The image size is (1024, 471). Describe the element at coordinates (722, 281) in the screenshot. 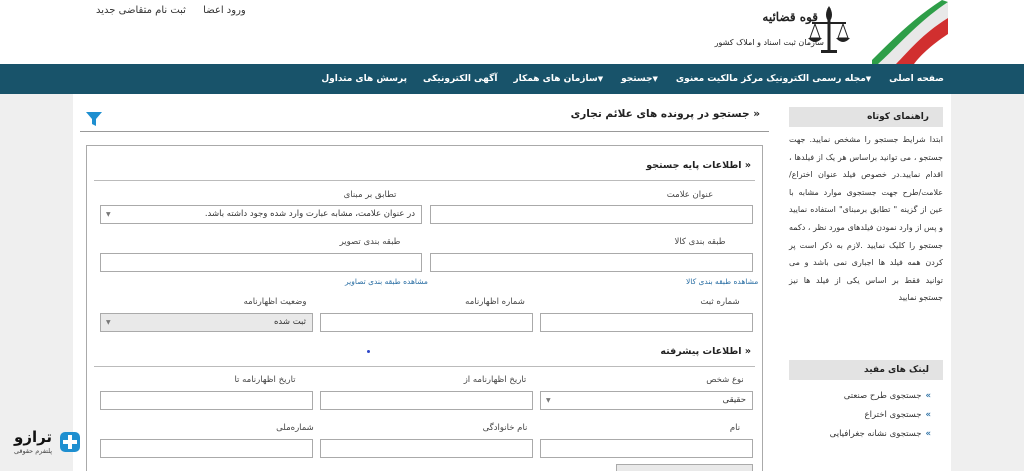

I see `goods-class-link: مشاهده طبقه بندی کالا` at that location.